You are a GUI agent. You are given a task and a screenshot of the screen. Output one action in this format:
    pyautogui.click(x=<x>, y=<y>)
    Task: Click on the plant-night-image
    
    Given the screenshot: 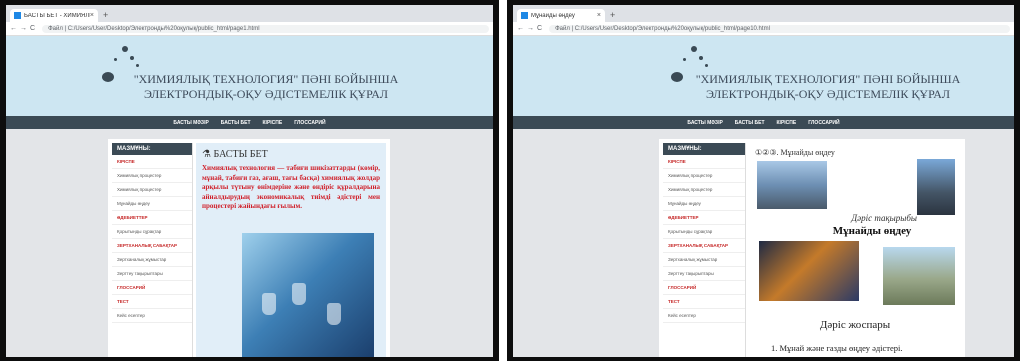 What is the action you would take?
    pyautogui.click(x=809, y=271)
    